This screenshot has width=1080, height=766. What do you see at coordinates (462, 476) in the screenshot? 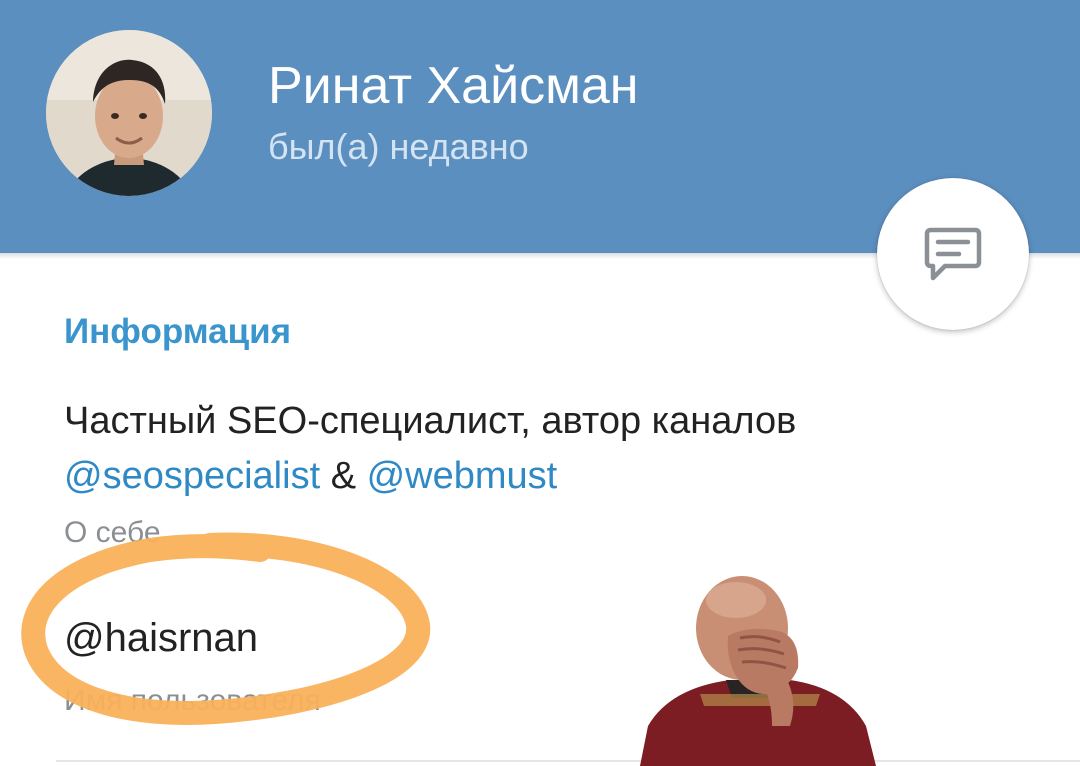
I see `channel-link-webmust: @webmust` at bounding box center [462, 476].